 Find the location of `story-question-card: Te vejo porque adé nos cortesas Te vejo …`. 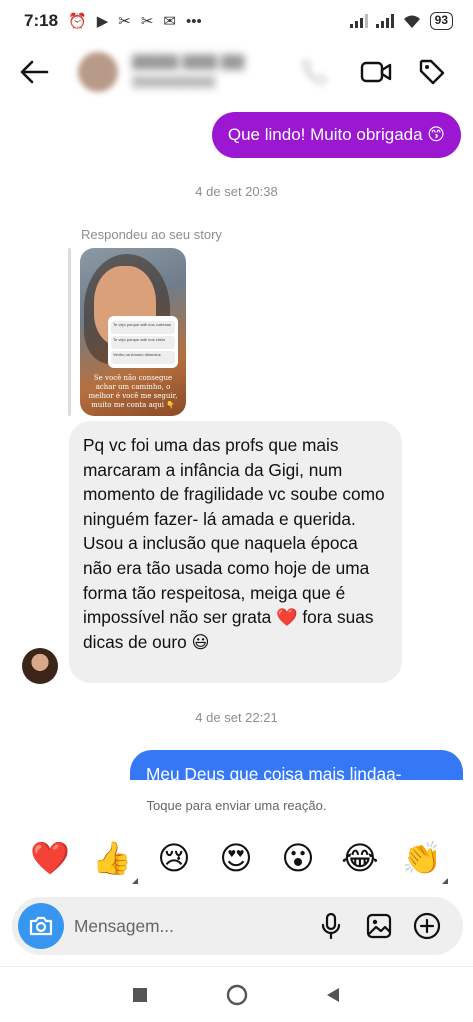

story-question-card: Te vejo porque adé nos cortesas Te vejo … is located at coordinates (143, 342).